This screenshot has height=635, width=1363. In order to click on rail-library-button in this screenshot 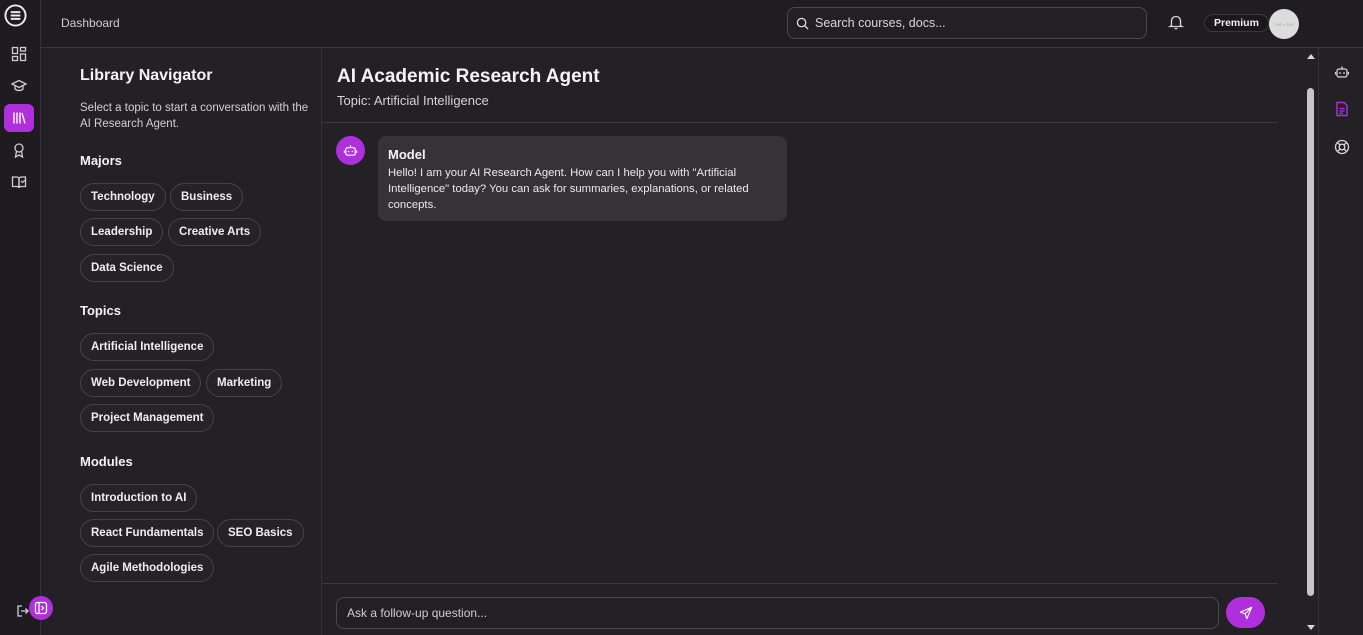, I will do `click(19, 118)`.